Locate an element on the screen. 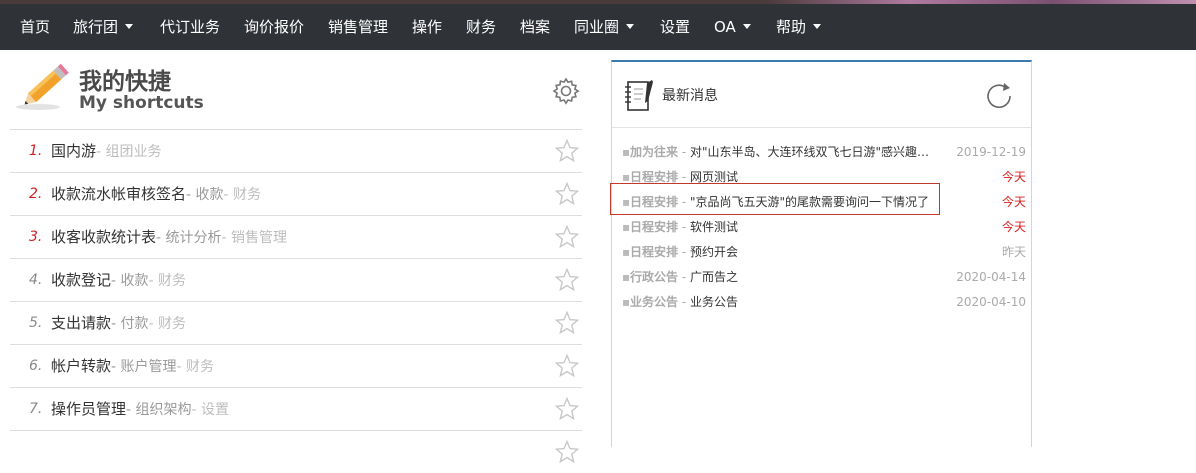 The width and height of the screenshot is (1196, 473). shortcut-label: 国内游- 组团业务 is located at coordinates (106, 151).